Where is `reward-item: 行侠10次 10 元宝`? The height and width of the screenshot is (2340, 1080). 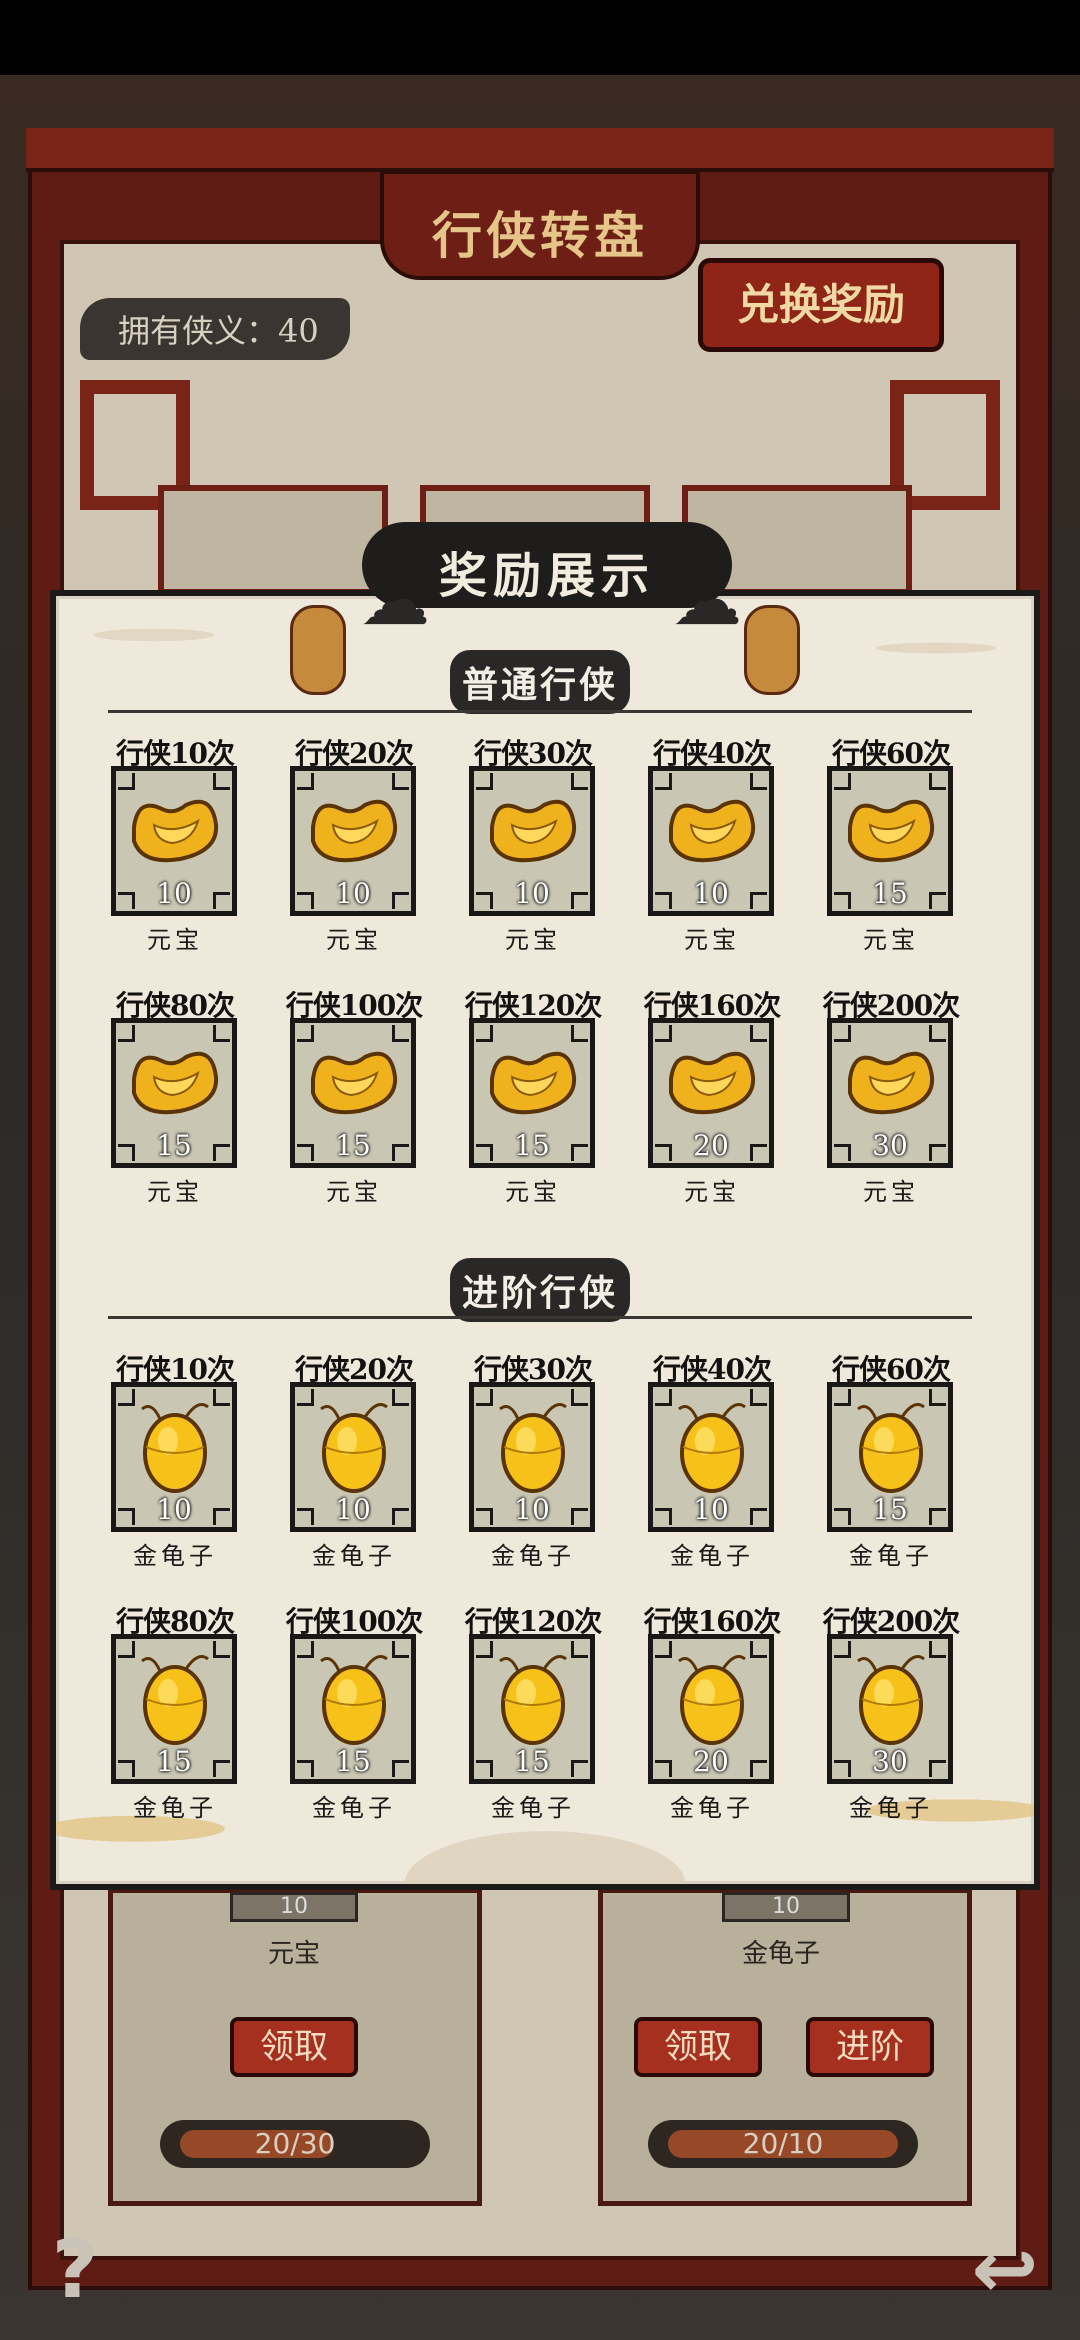
reward-item: 行侠10次 10 元宝 is located at coordinates (175, 843).